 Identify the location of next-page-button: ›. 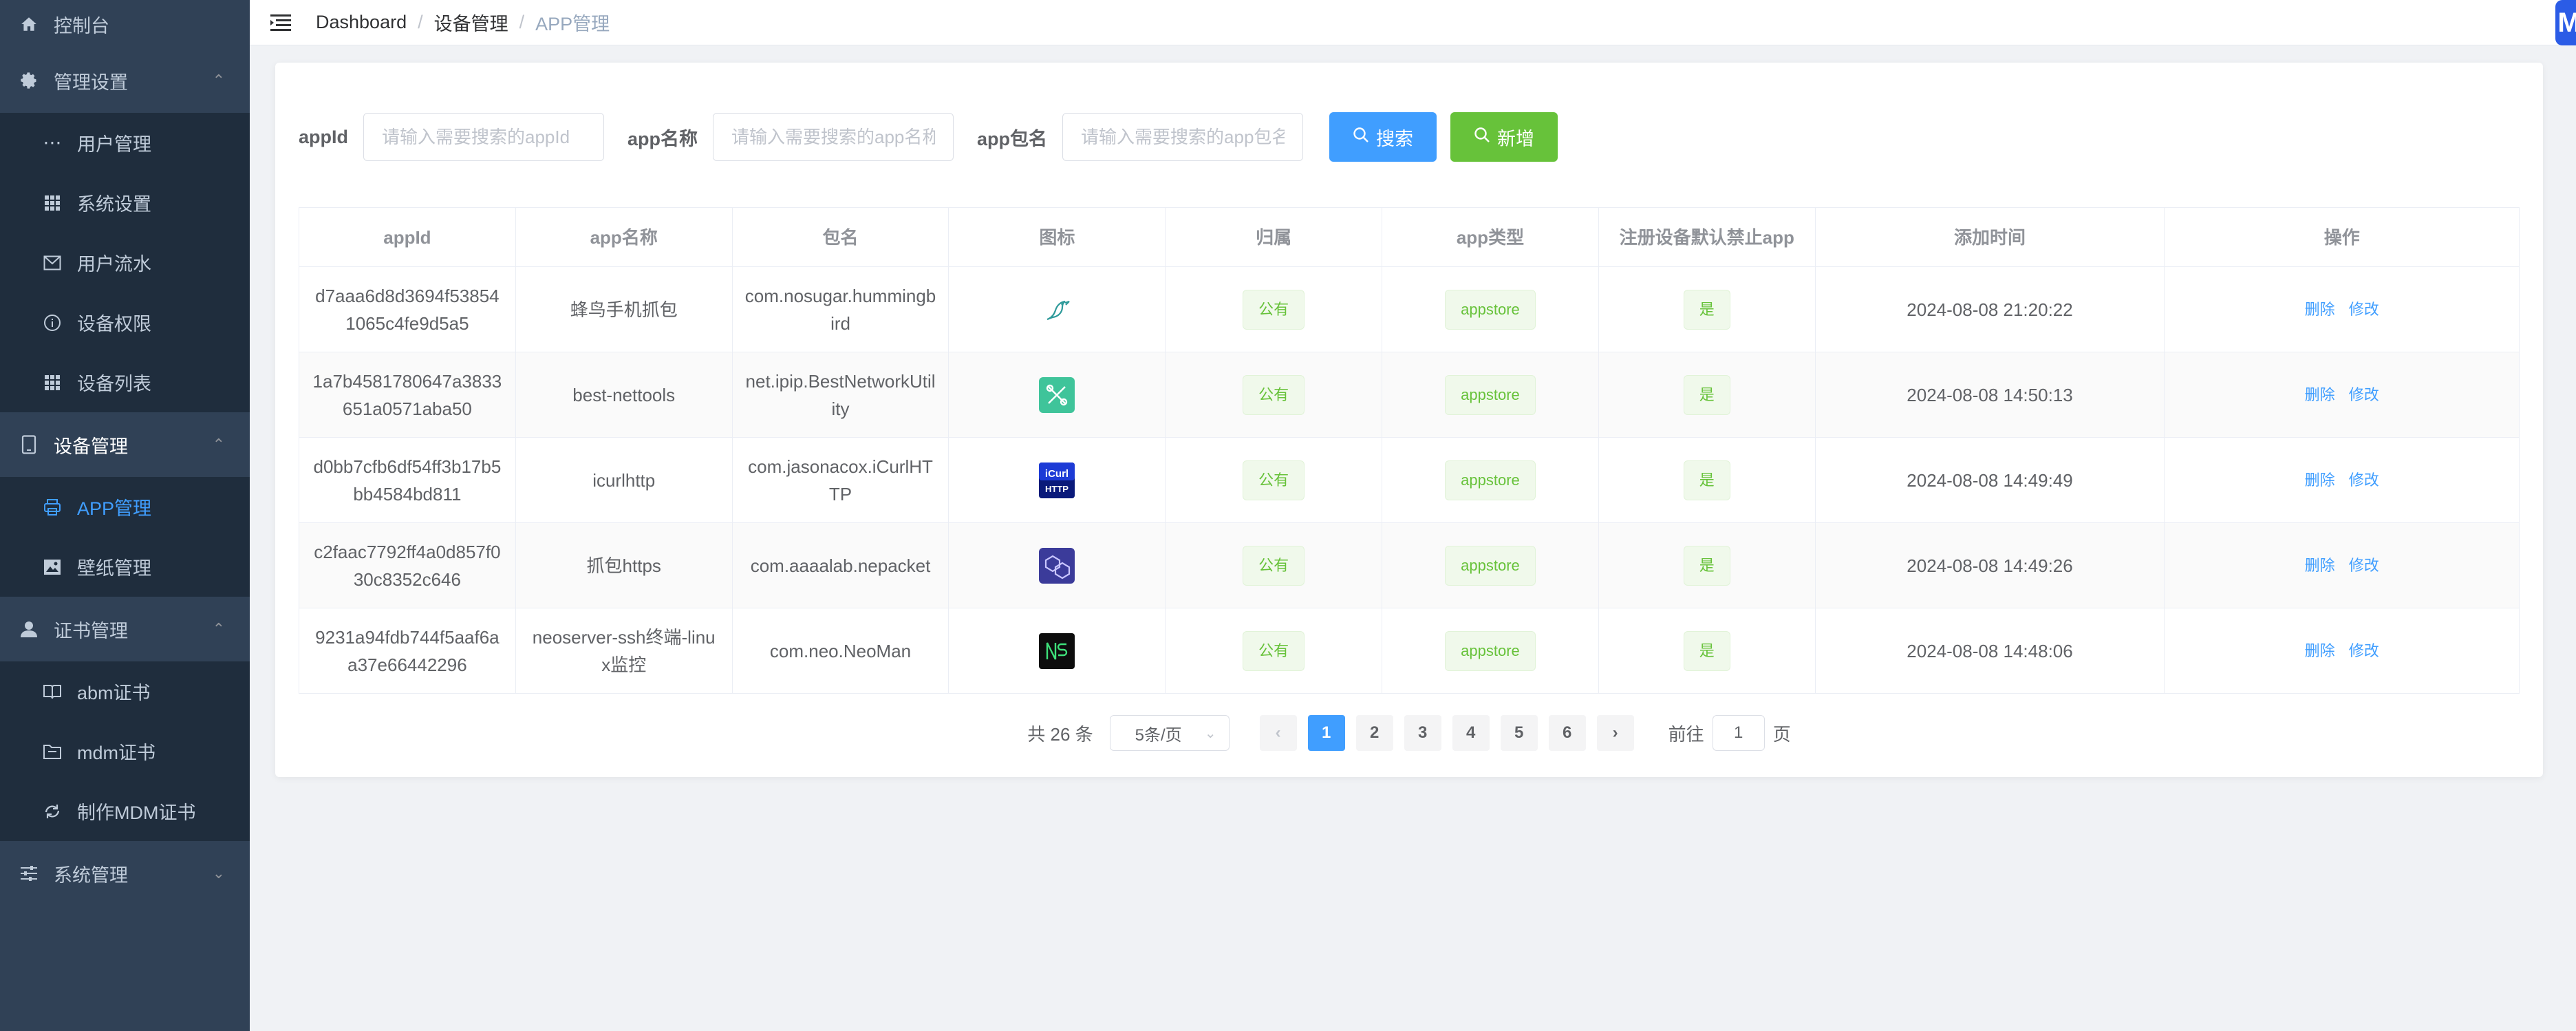
(1615, 733).